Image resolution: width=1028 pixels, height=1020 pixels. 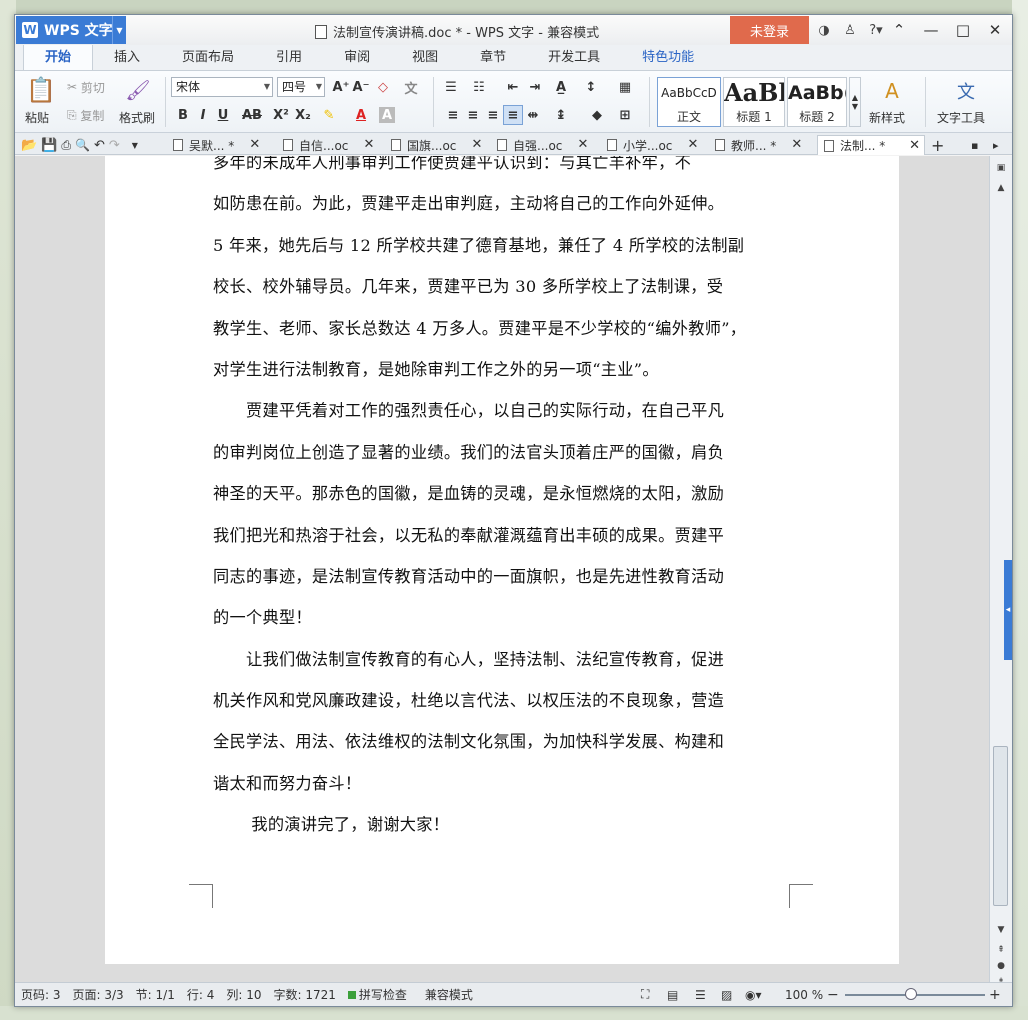 What do you see at coordinates (855, 102) in the screenshot?
I see `style-gallery-scroll: ▲ ▼` at bounding box center [855, 102].